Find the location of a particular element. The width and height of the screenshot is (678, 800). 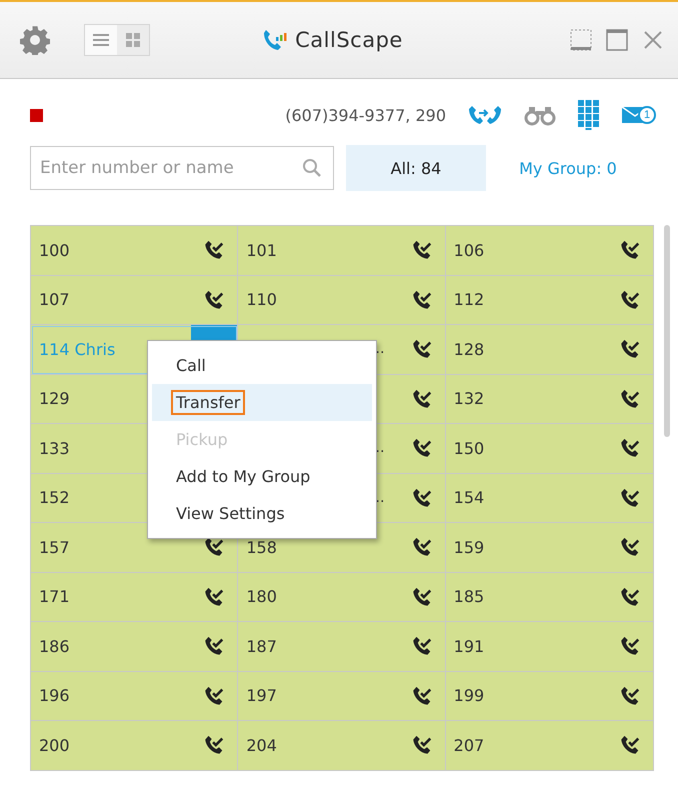

extension-tile: 100 is located at coordinates (134, 251).